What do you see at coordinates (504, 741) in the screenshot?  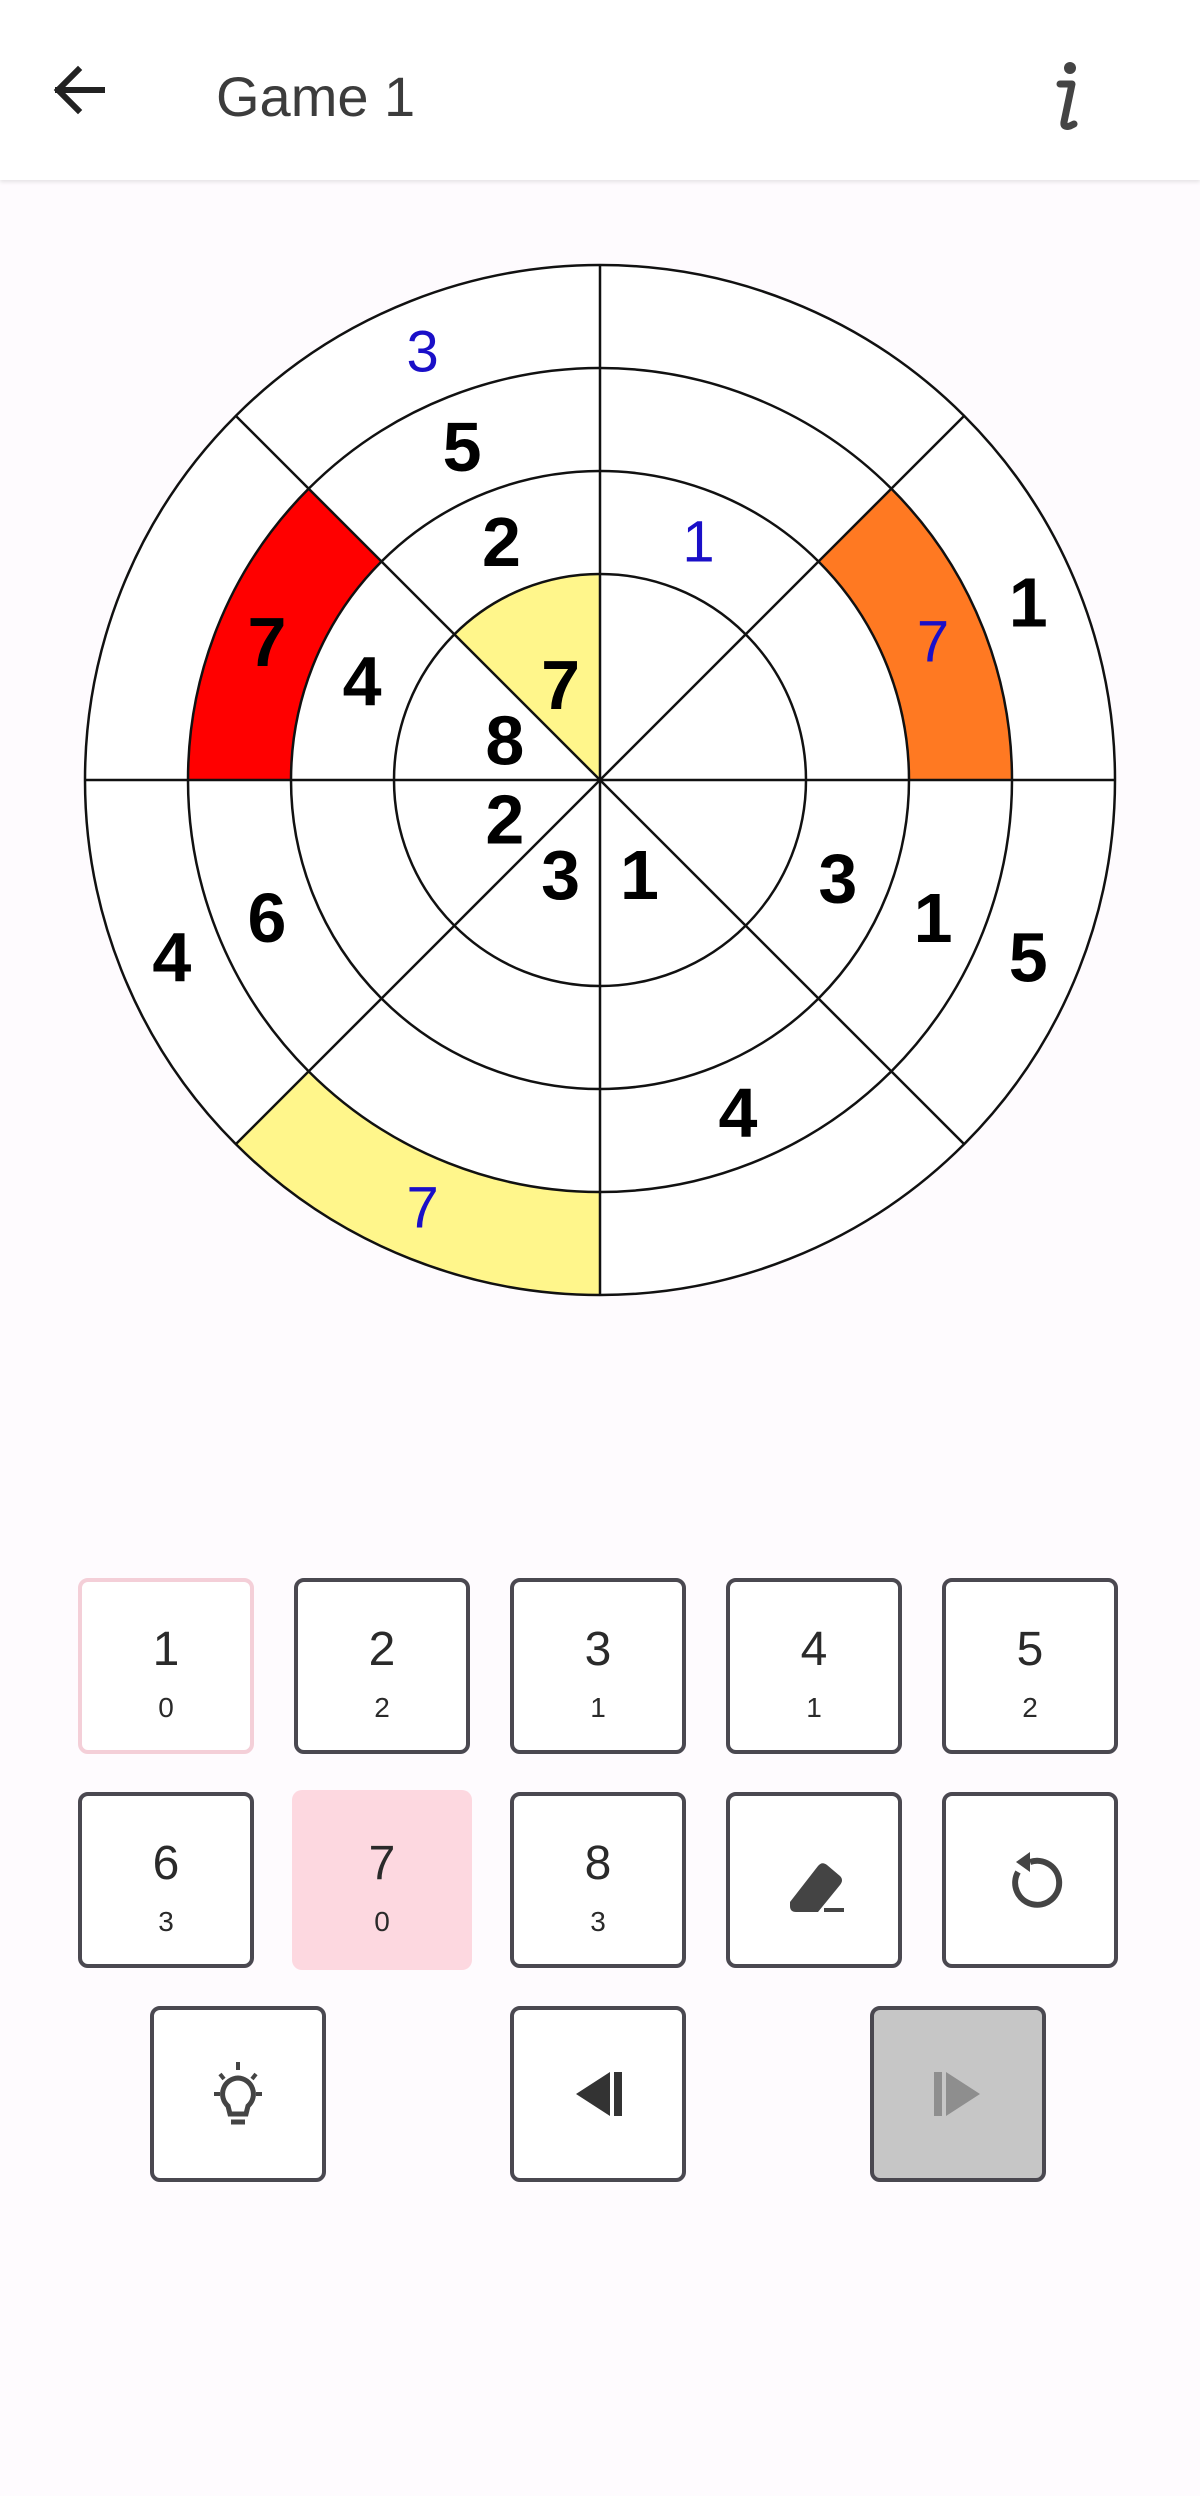 I see `given-digit: 8` at bounding box center [504, 741].